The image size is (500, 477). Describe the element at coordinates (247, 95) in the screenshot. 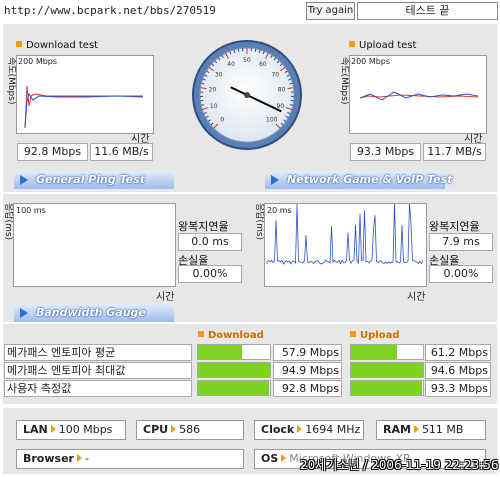

I see `speed-gauge: 0102030405060708090100` at that location.